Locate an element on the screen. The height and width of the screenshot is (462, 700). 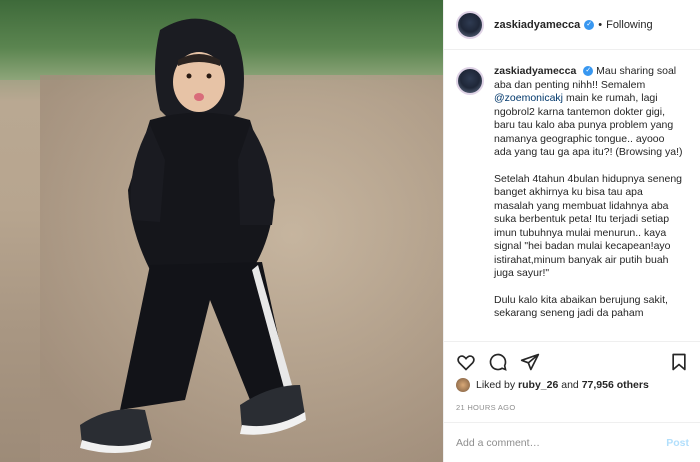
likes-count: 77,956 others is located at coordinates (615, 385).